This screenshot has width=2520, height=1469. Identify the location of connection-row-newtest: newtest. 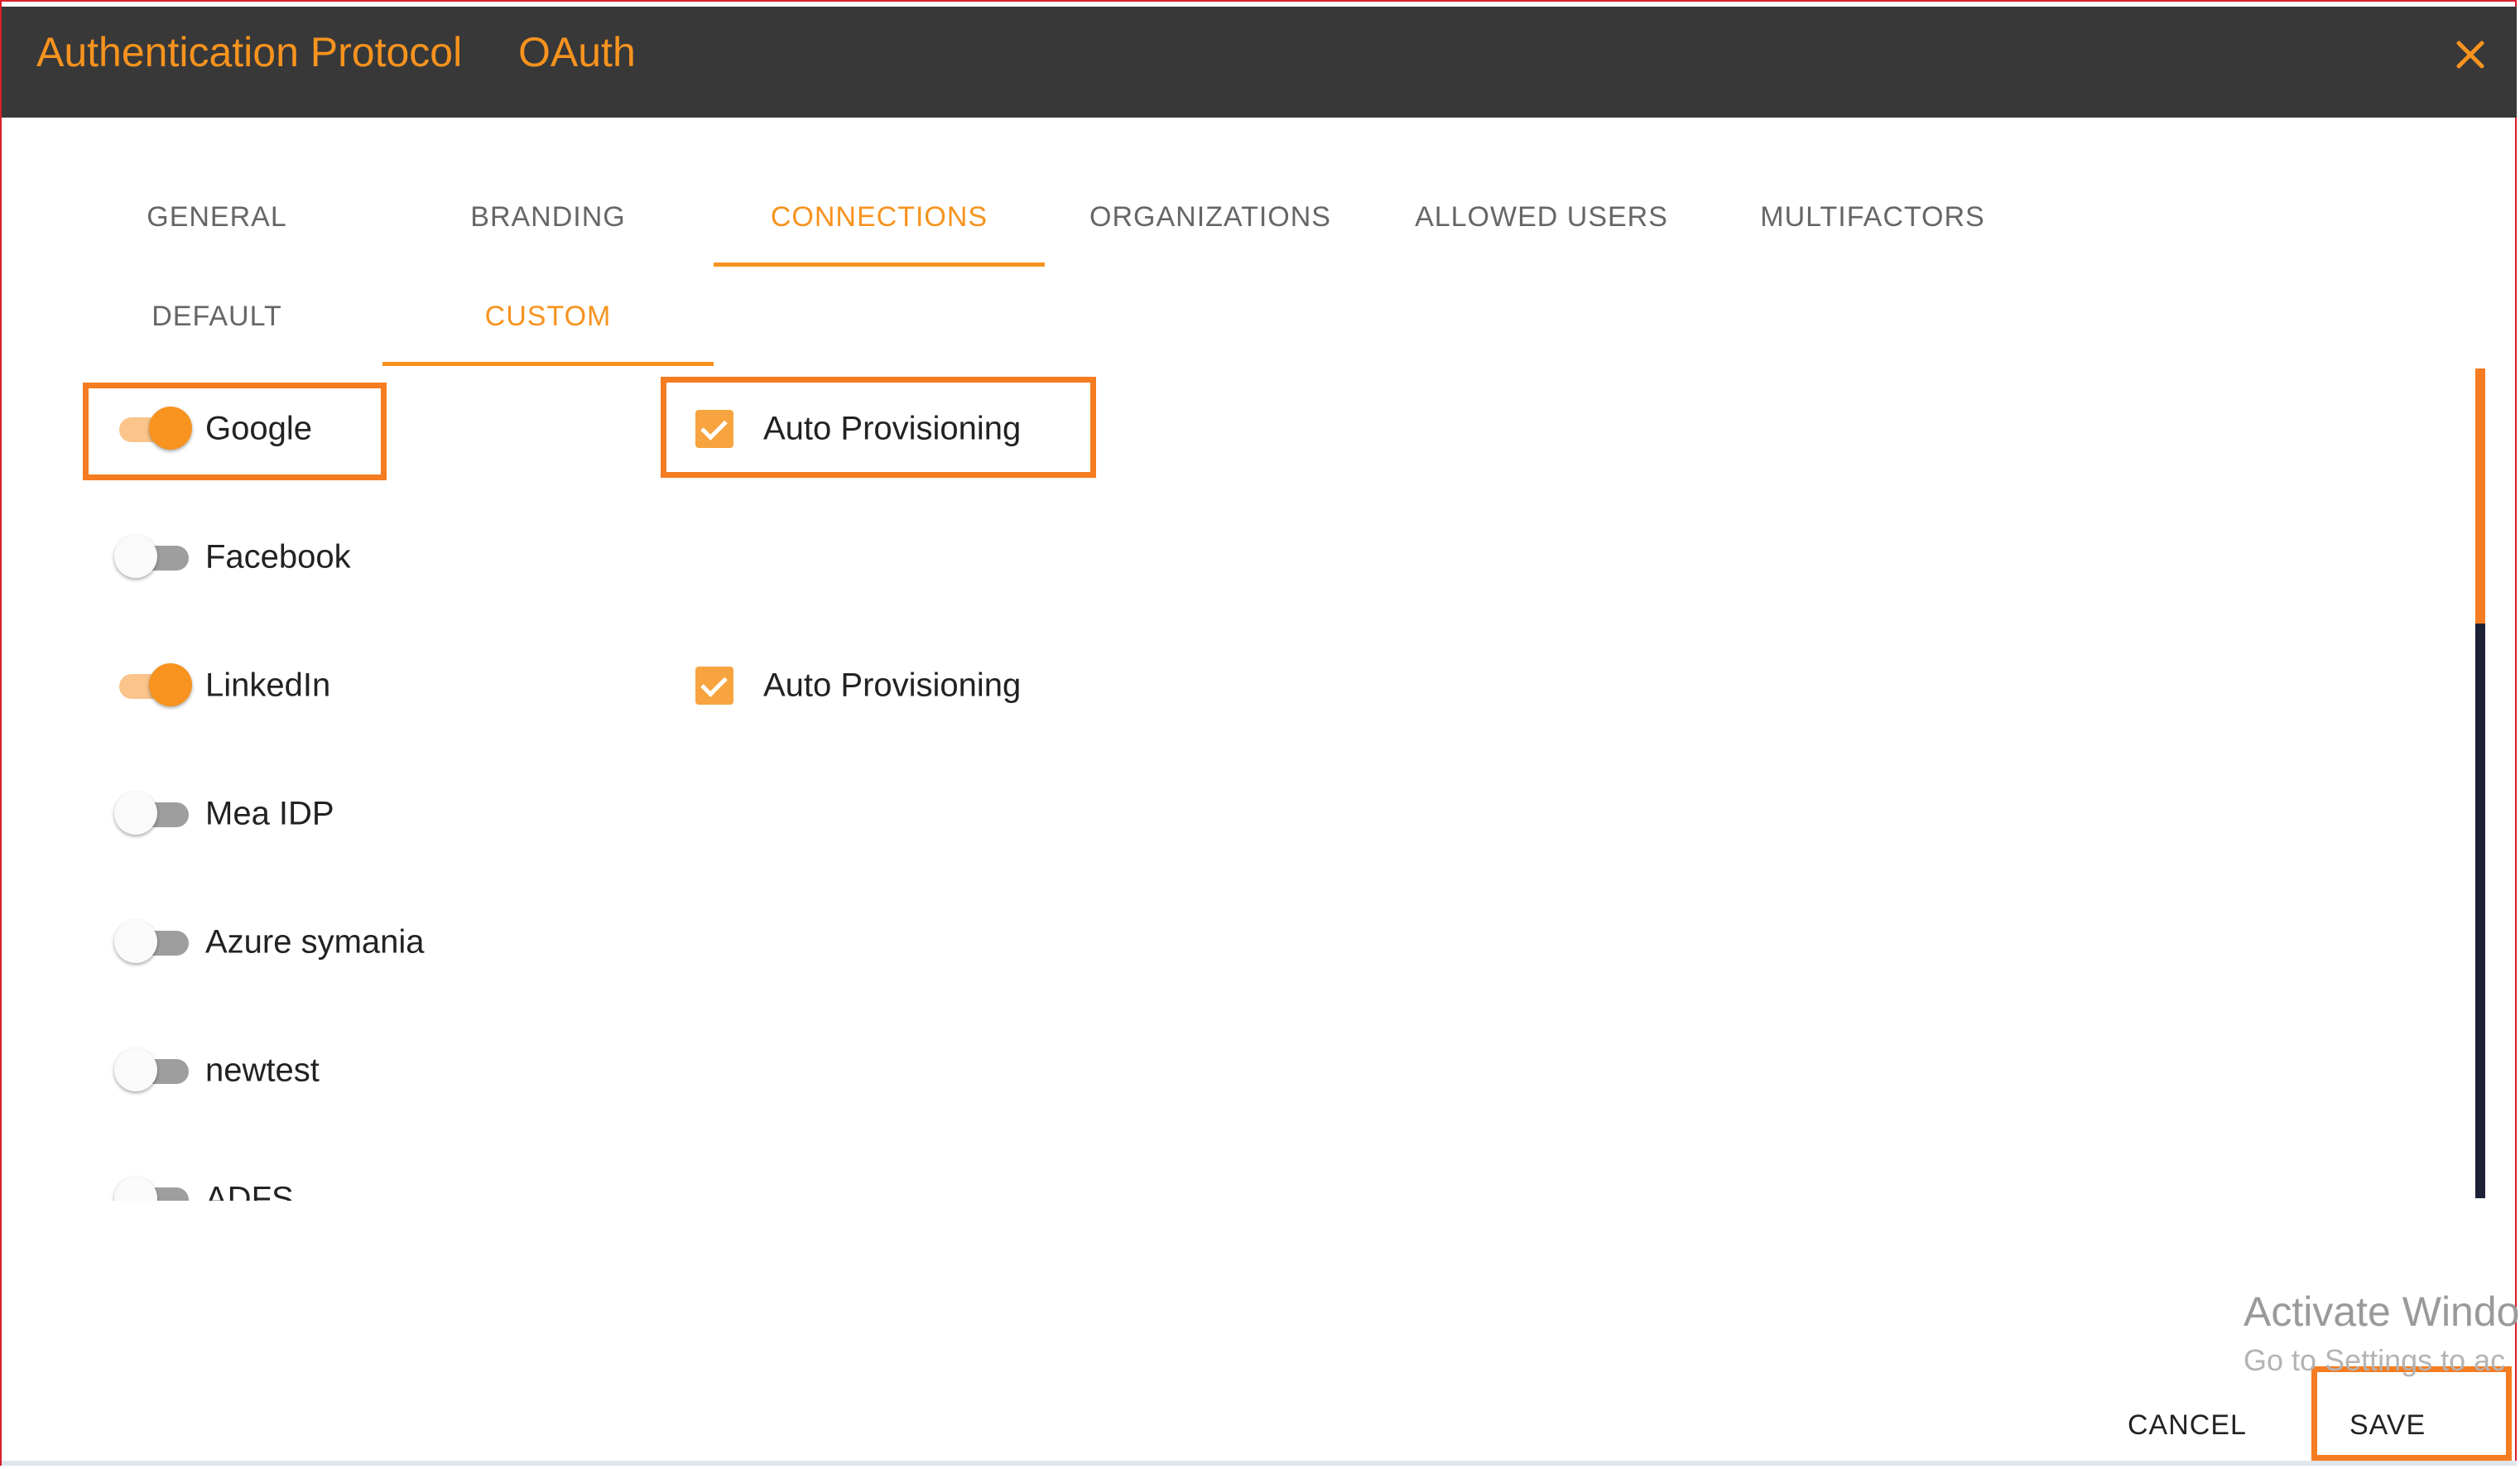
(1237, 1070).